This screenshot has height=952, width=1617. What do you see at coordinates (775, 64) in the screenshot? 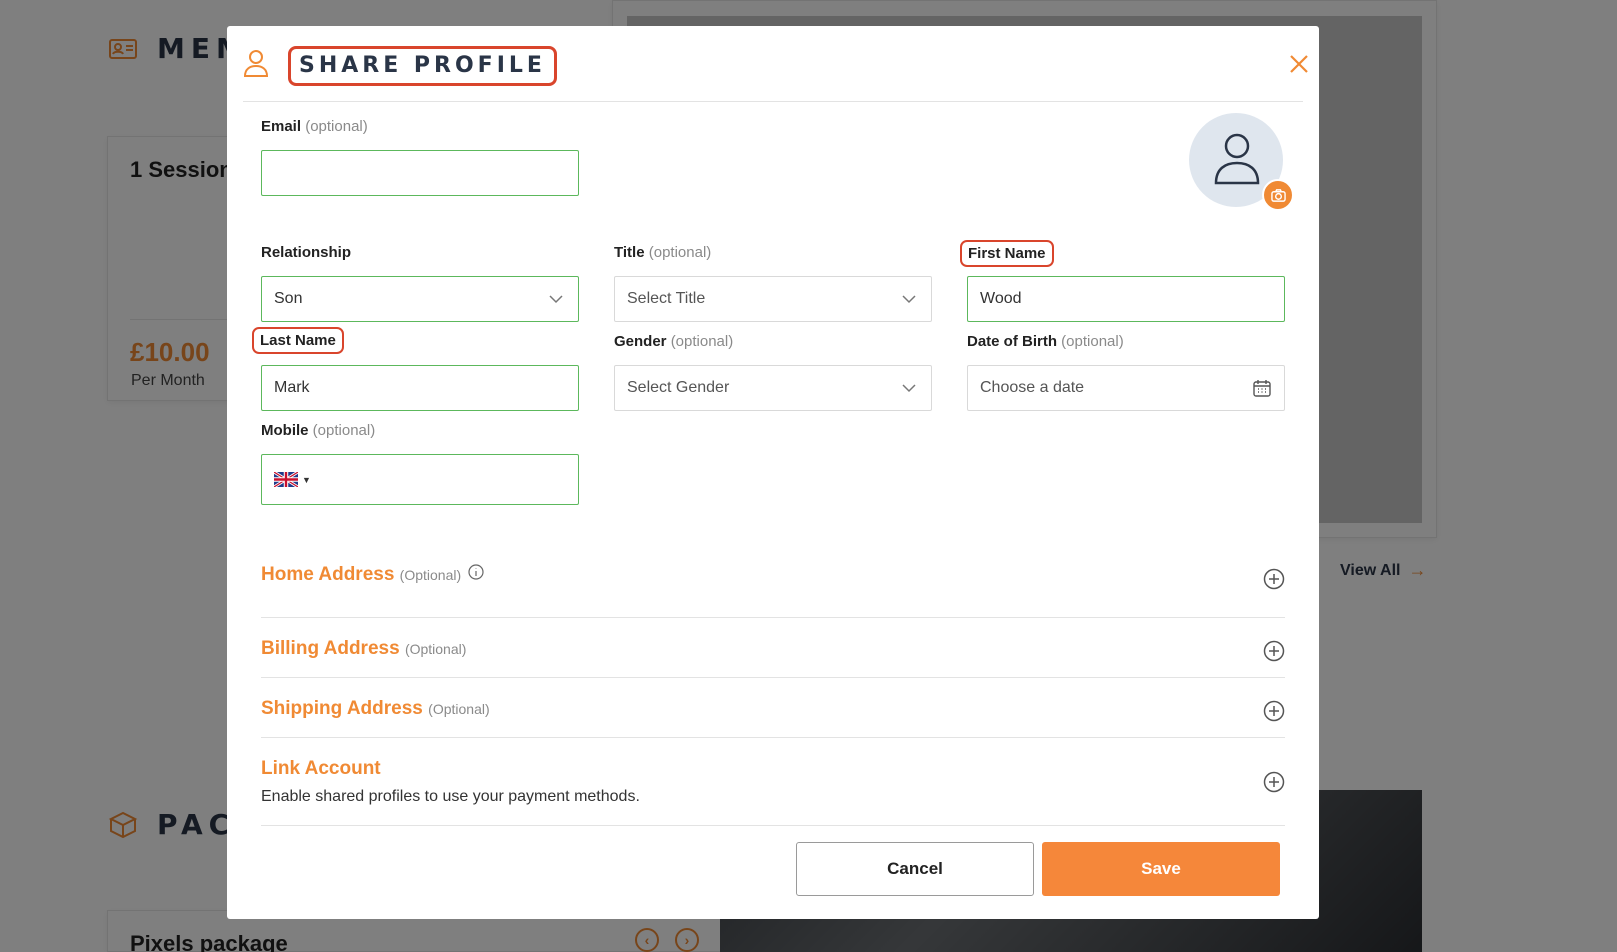
I see `modal-header: SHARE PROFILE` at bounding box center [775, 64].